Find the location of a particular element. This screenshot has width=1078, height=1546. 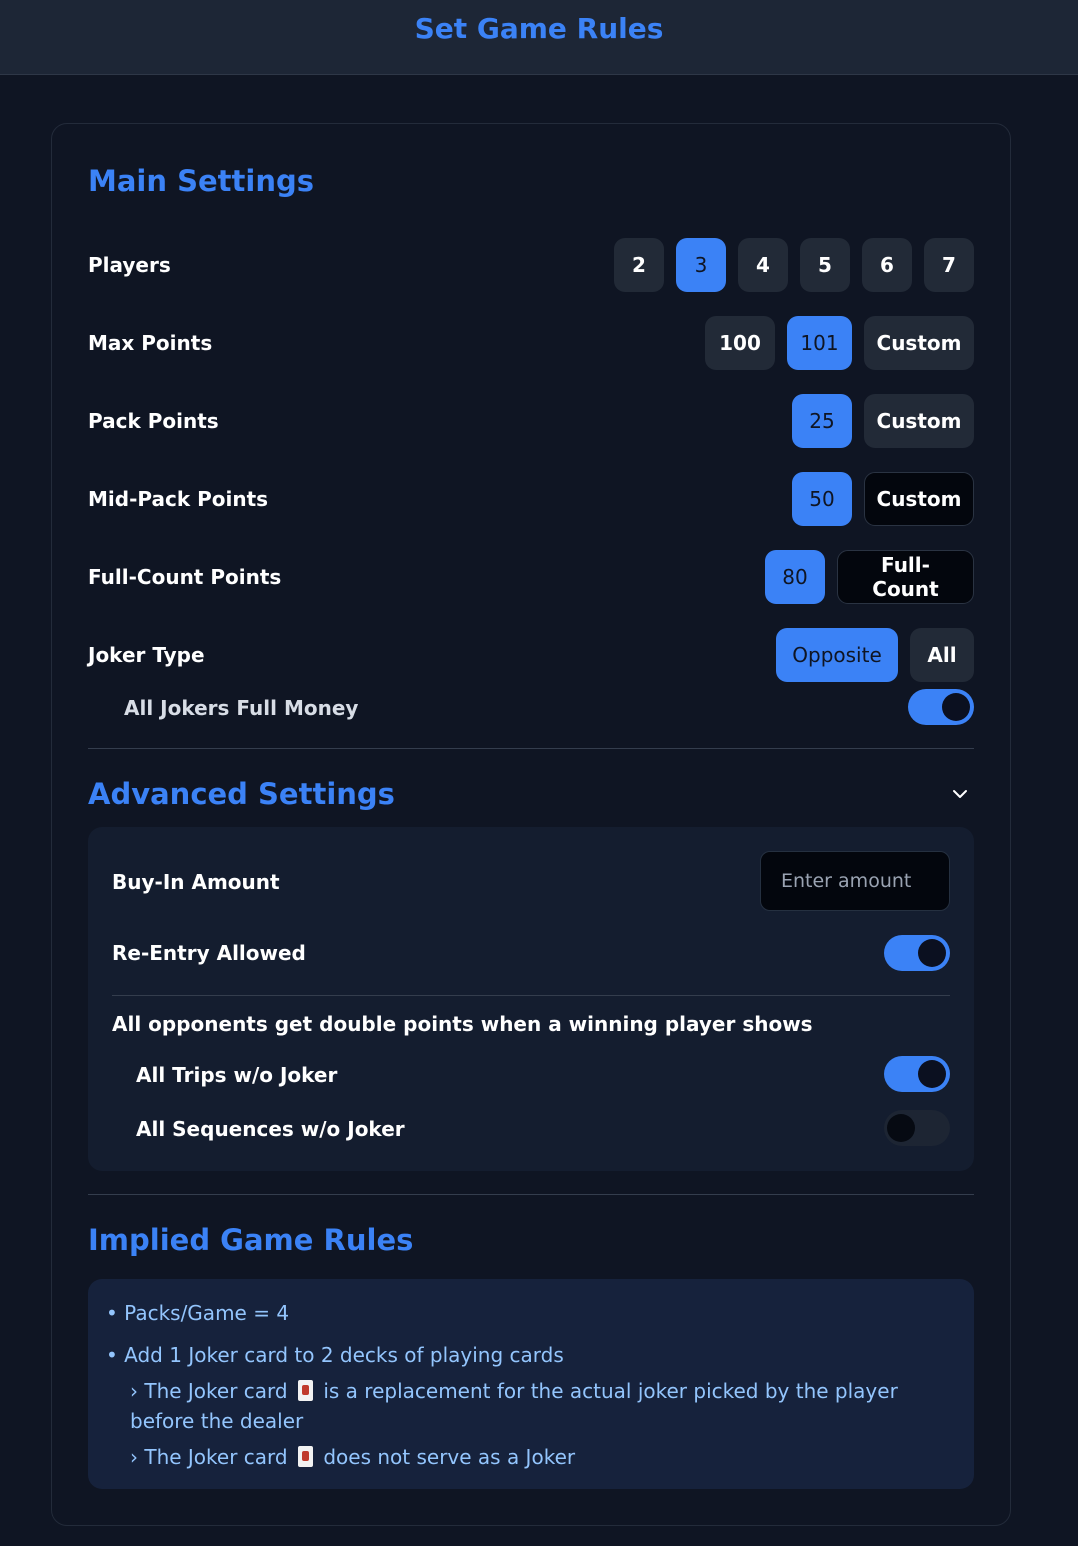

players-row: Players 2 3 4 5 6 7 is located at coordinates (531, 265).